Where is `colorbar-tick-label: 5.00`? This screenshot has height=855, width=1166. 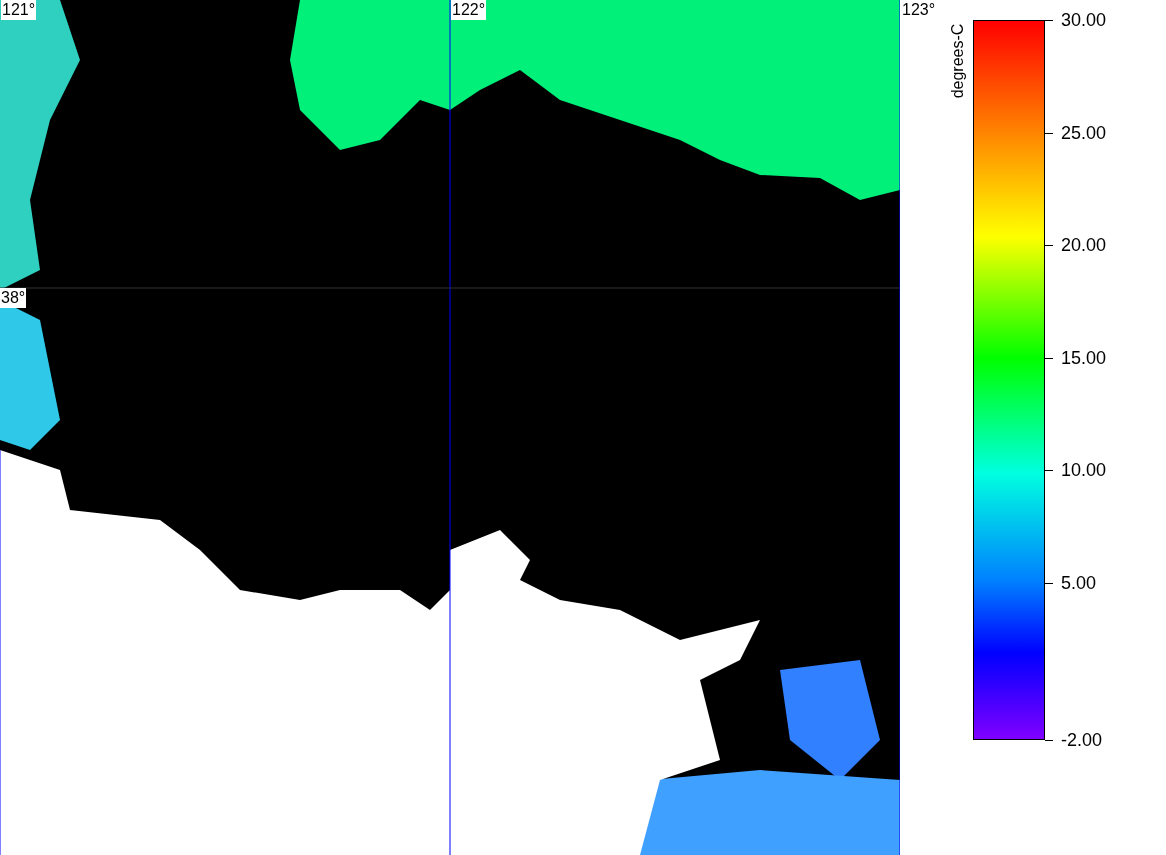 colorbar-tick-label: 5.00 is located at coordinates (1079, 582).